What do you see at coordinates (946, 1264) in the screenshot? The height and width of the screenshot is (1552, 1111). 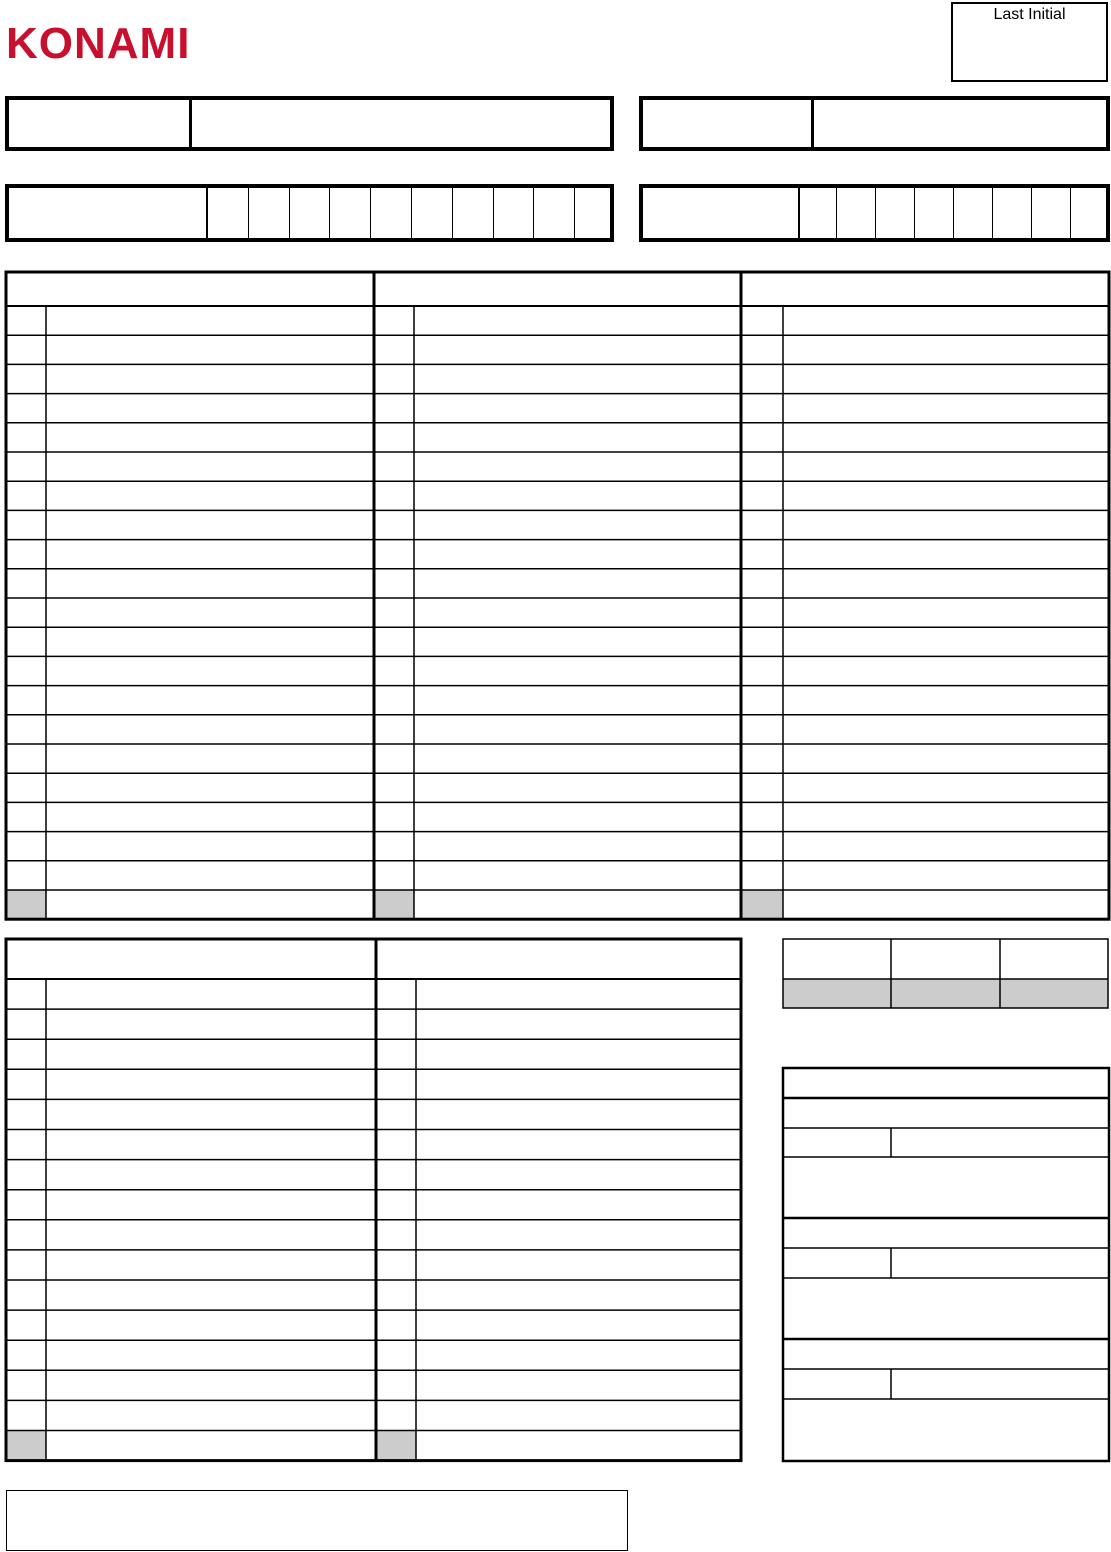 I see `info-panel-border` at bounding box center [946, 1264].